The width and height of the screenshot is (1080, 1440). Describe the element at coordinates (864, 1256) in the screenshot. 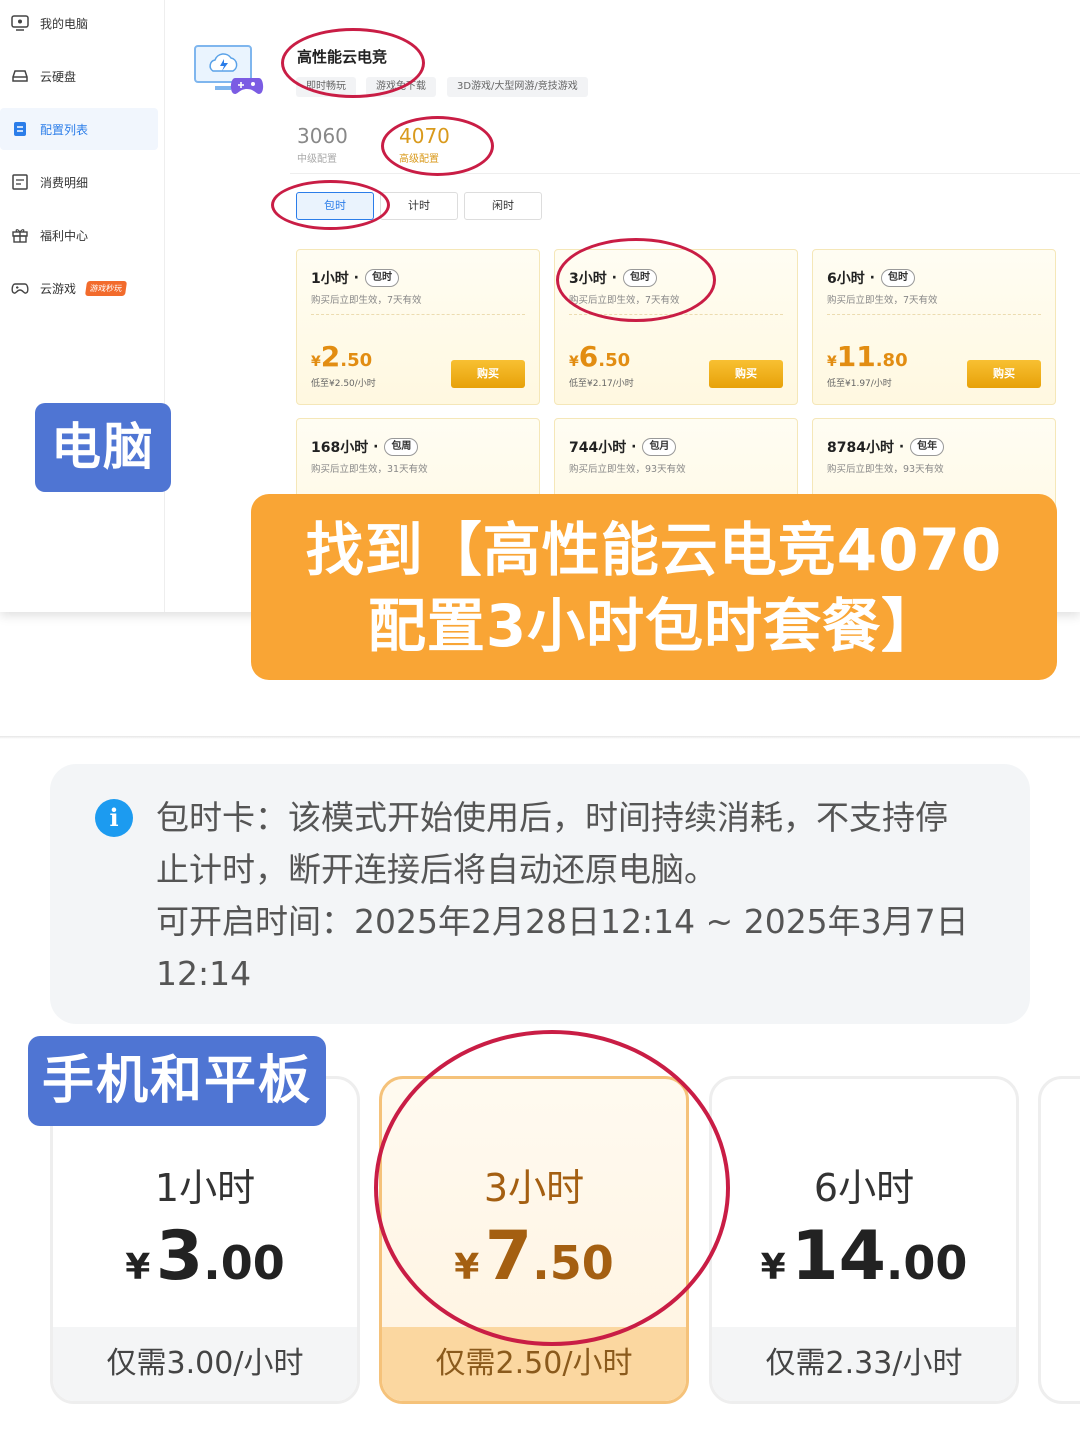

I see `plan-price: ¥ 14.00` at that location.